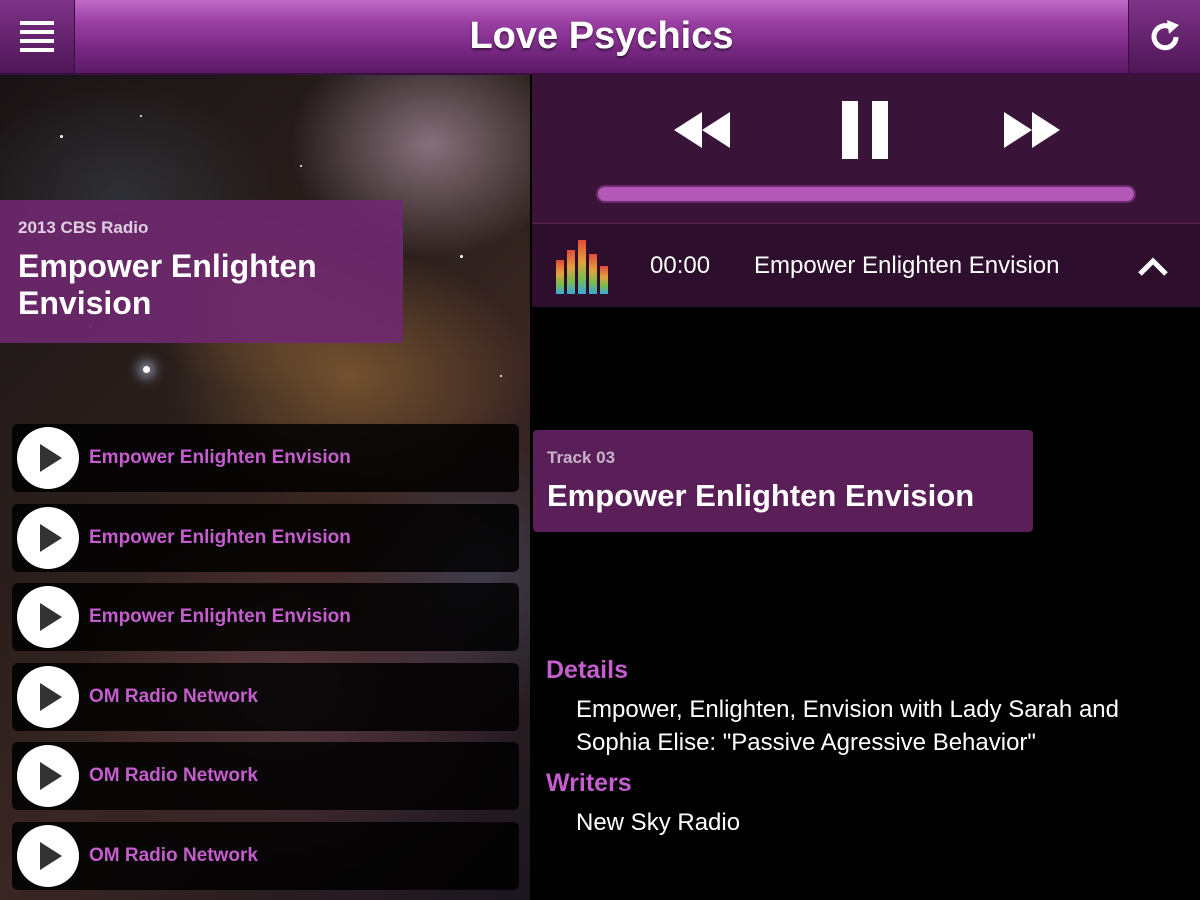 The image size is (1200, 900). I want to click on bright-star, so click(146, 369).